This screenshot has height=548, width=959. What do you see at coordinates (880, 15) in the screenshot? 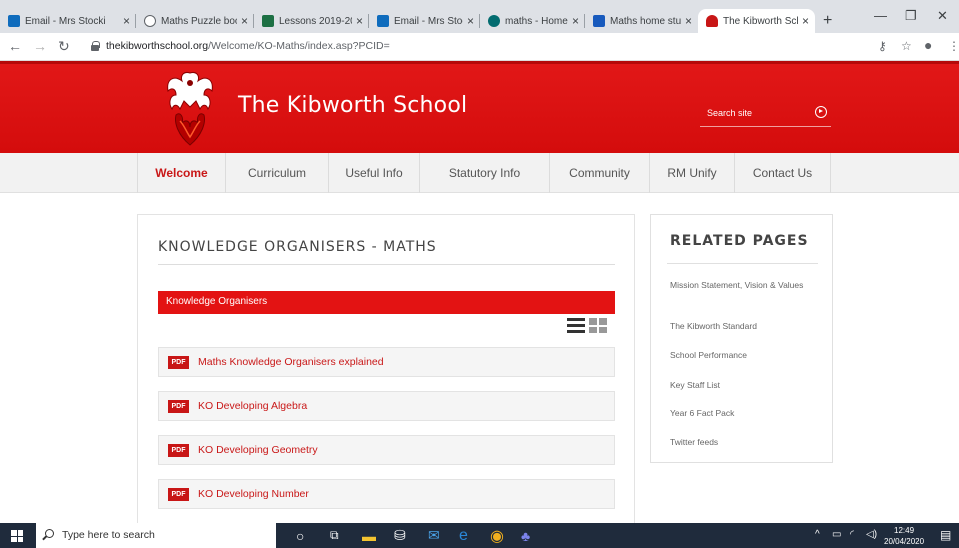
I see `minimize-button: —` at bounding box center [880, 15].